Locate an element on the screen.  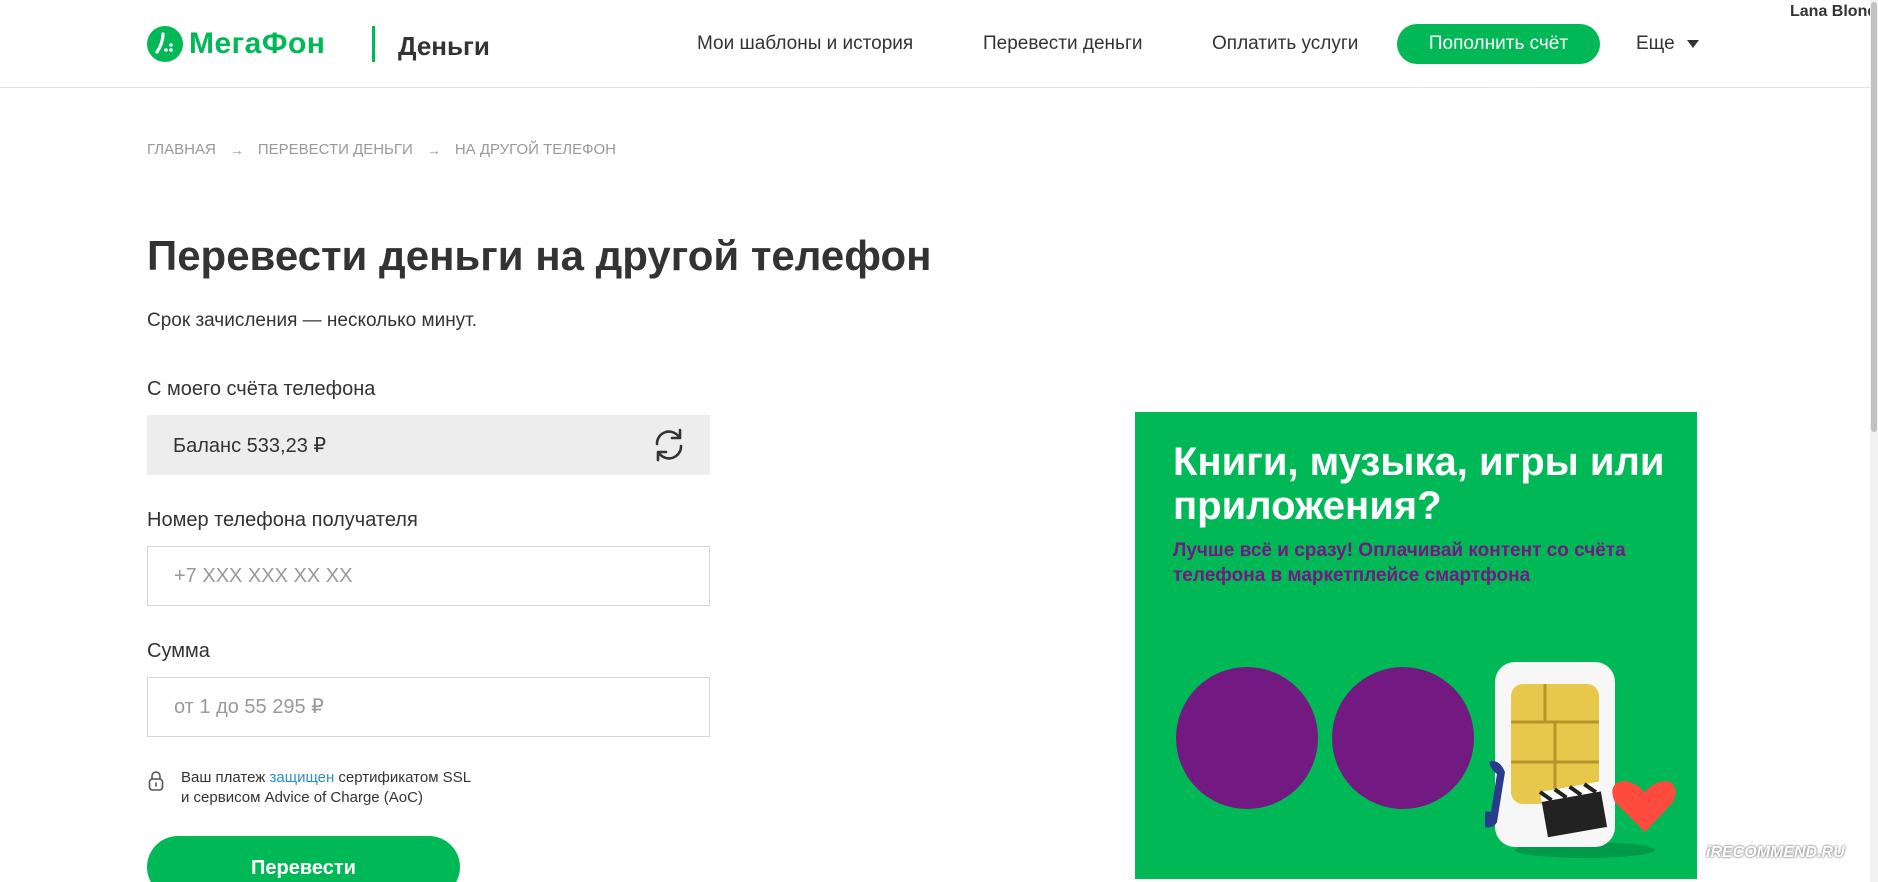
transfer-submit-button: Перевести is located at coordinates (303, 859).